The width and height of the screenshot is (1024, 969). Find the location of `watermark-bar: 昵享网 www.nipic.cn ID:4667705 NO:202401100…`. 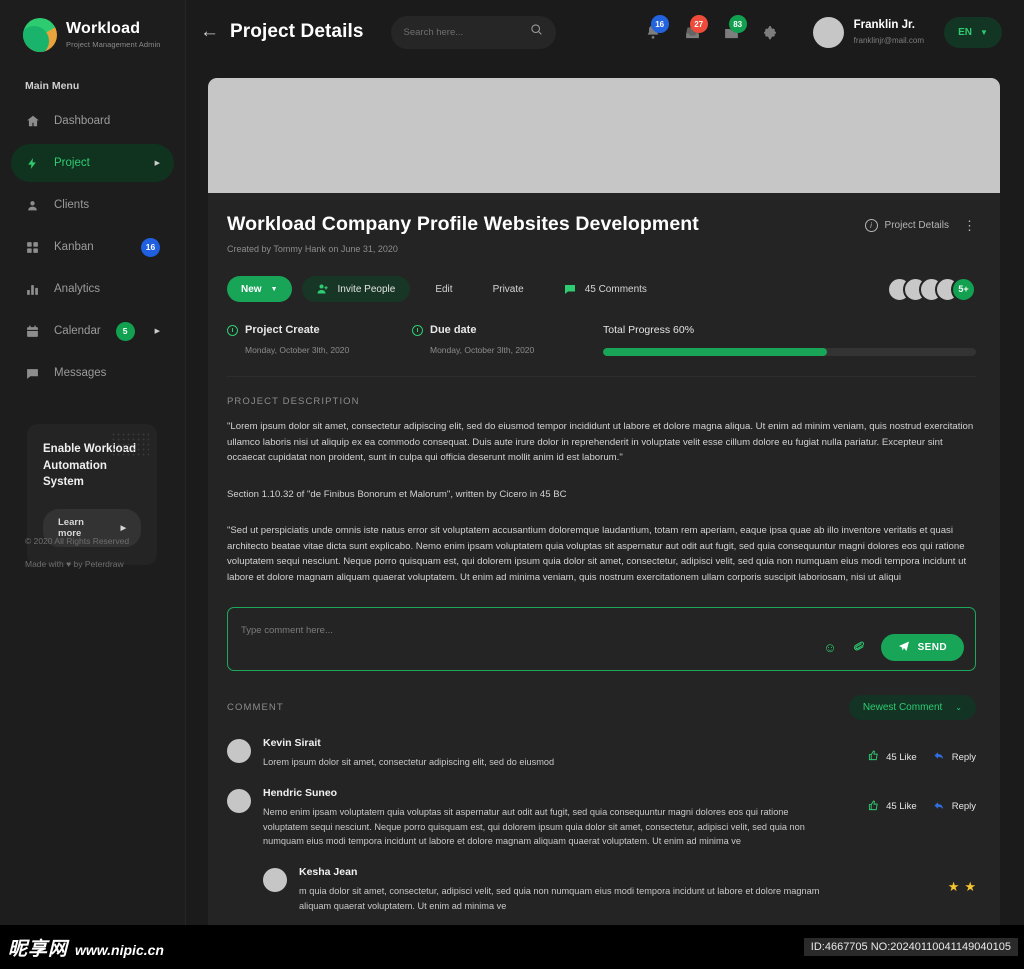

watermark-bar: 昵享网 www.nipic.cn ID:4667705 NO:202401100… is located at coordinates (512, 947).